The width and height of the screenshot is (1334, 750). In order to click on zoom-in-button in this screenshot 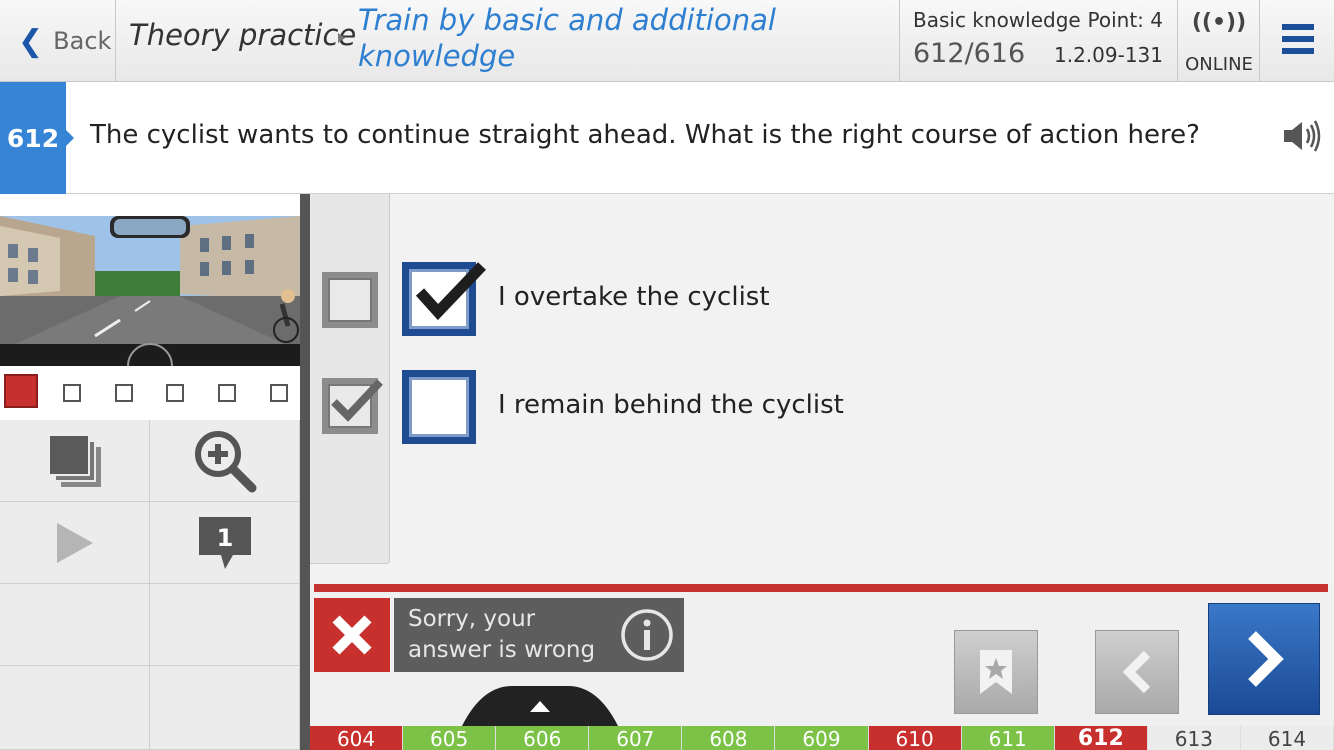, I will do `click(225, 461)`.